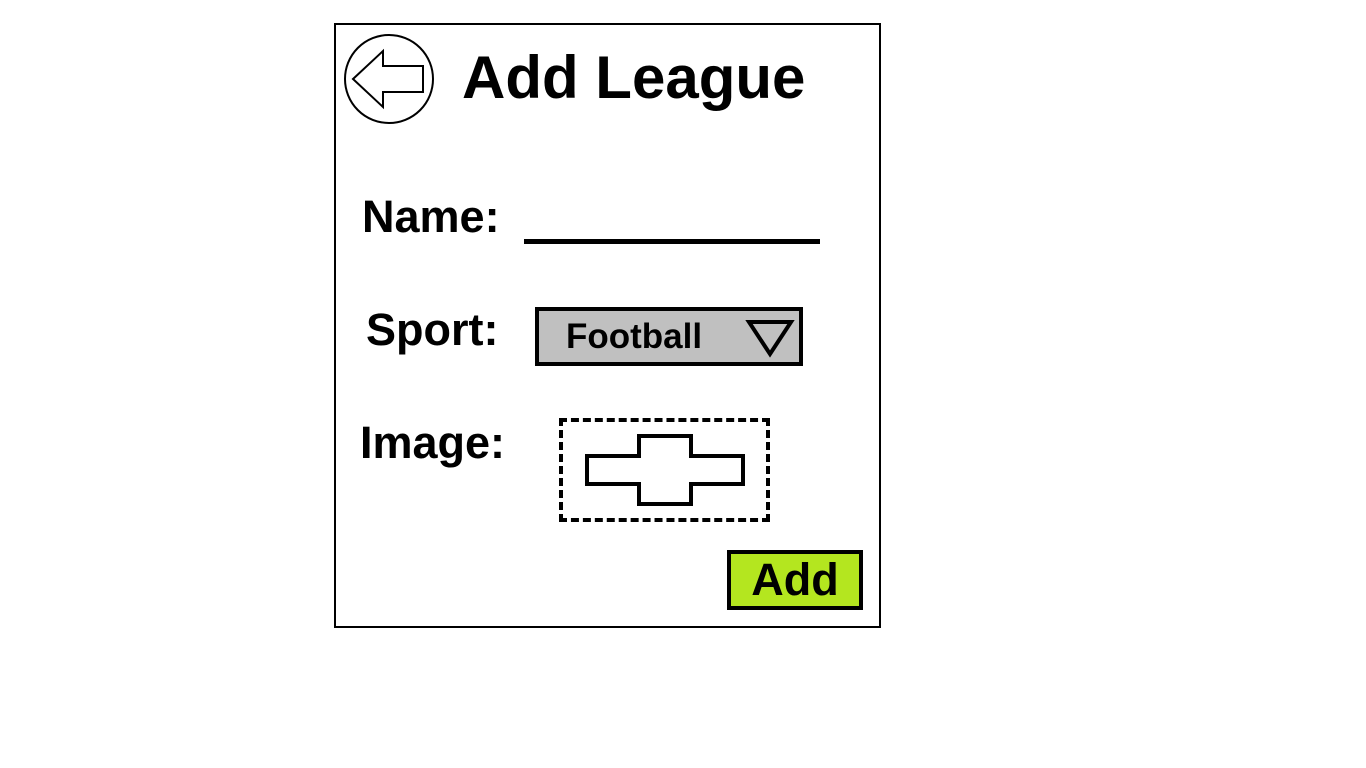 Image resolution: width=1366 pixels, height=768 pixels. What do you see at coordinates (770, 339) in the screenshot?
I see `chevron-down-icon` at bounding box center [770, 339].